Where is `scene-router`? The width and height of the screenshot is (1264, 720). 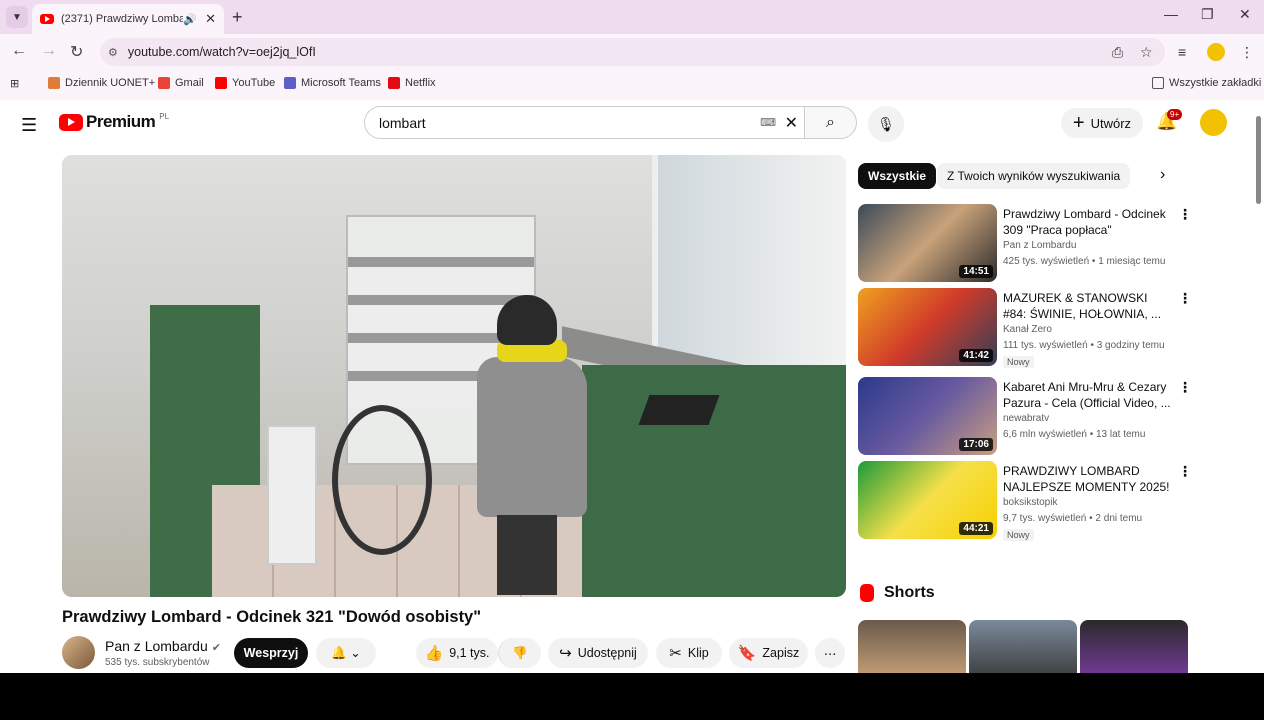 scene-router is located at coordinates (679, 410).